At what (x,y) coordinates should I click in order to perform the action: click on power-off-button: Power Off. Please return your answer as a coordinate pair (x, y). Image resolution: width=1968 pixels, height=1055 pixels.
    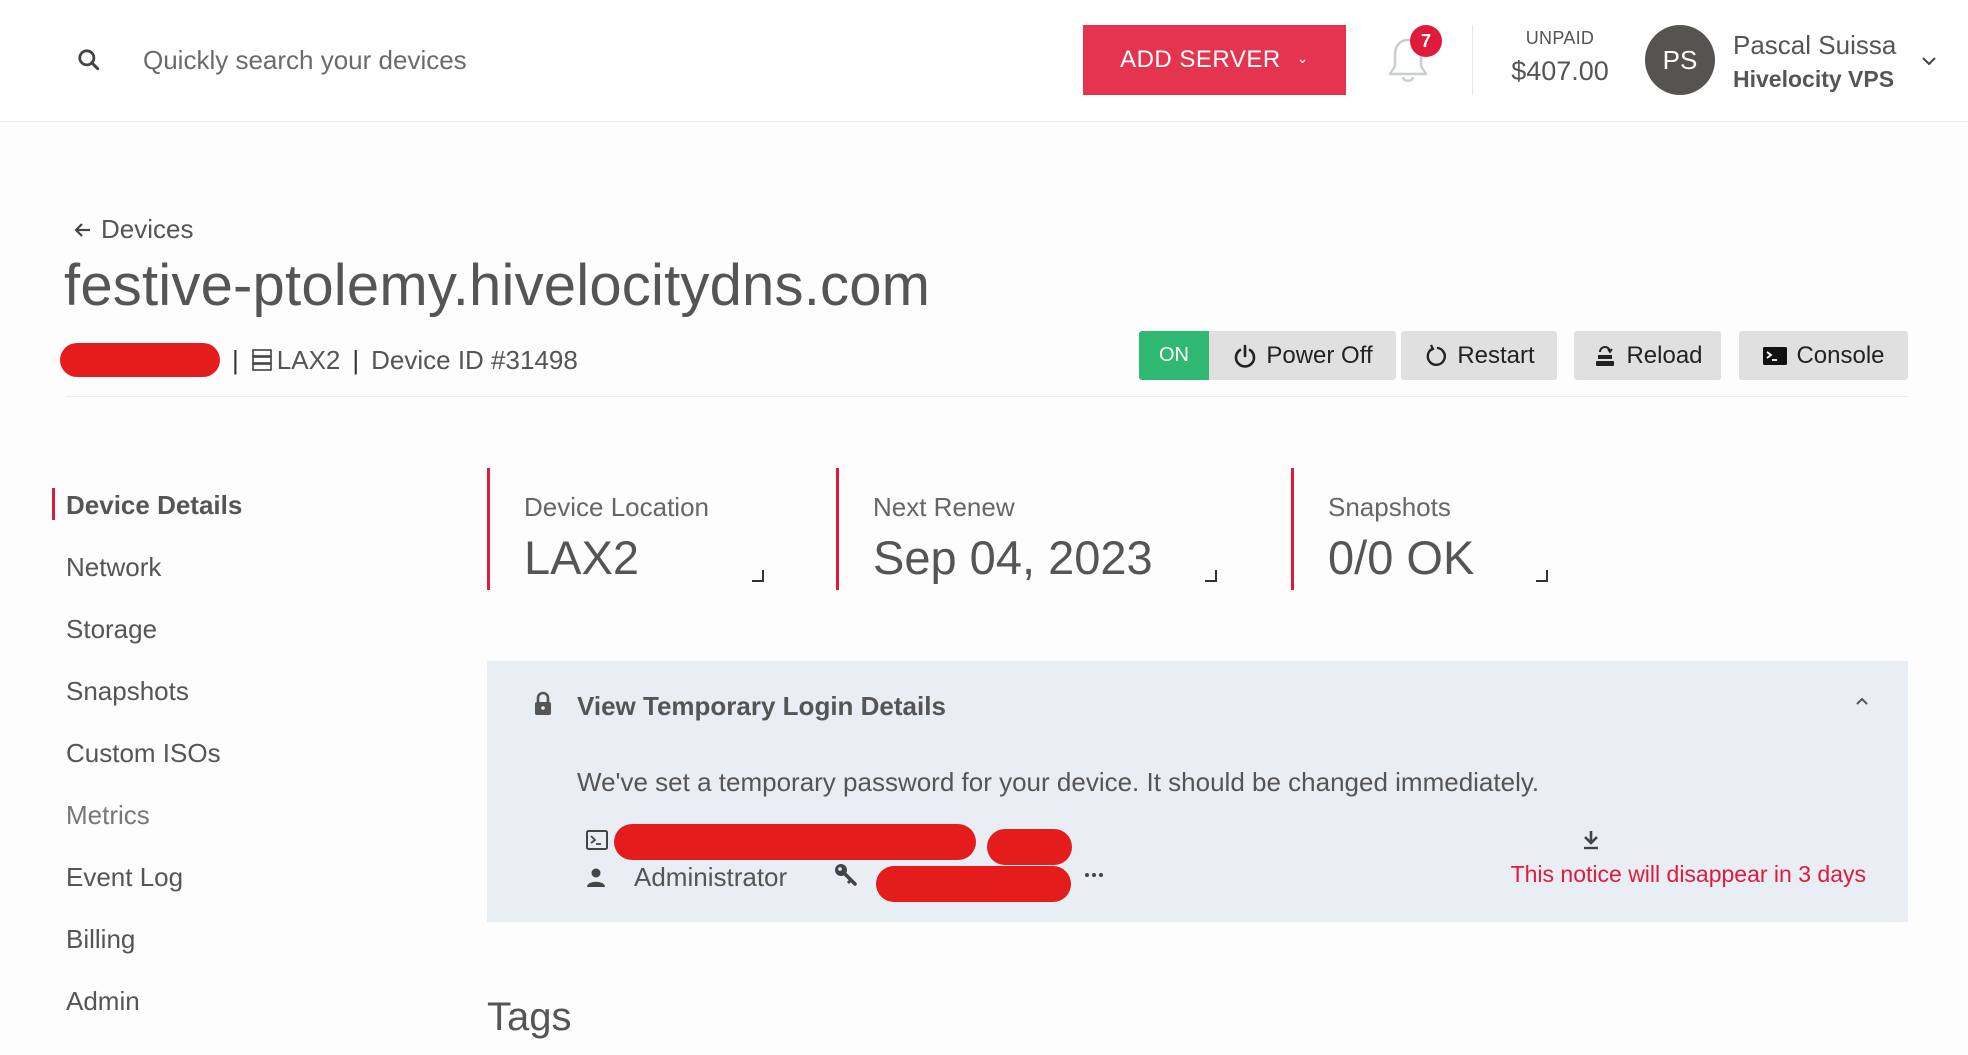
    Looking at the image, I should click on (1302, 355).